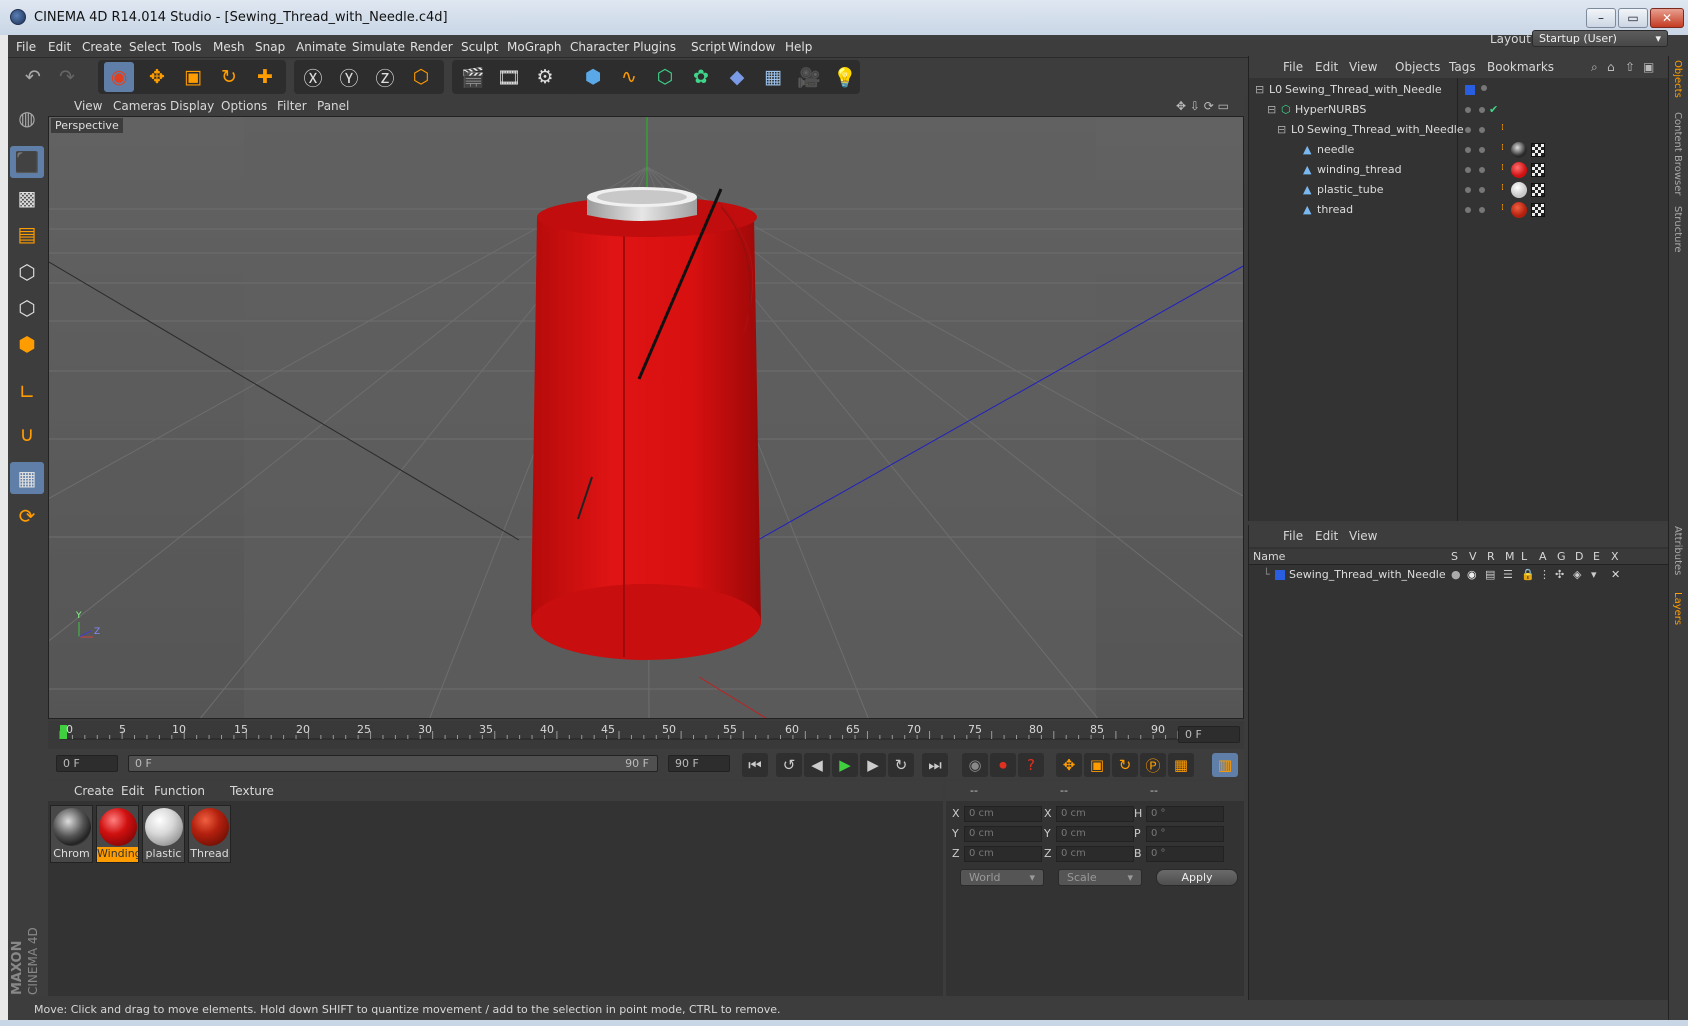  Describe the element at coordinates (708, 47) in the screenshot. I see `menu-script: Script` at that location.